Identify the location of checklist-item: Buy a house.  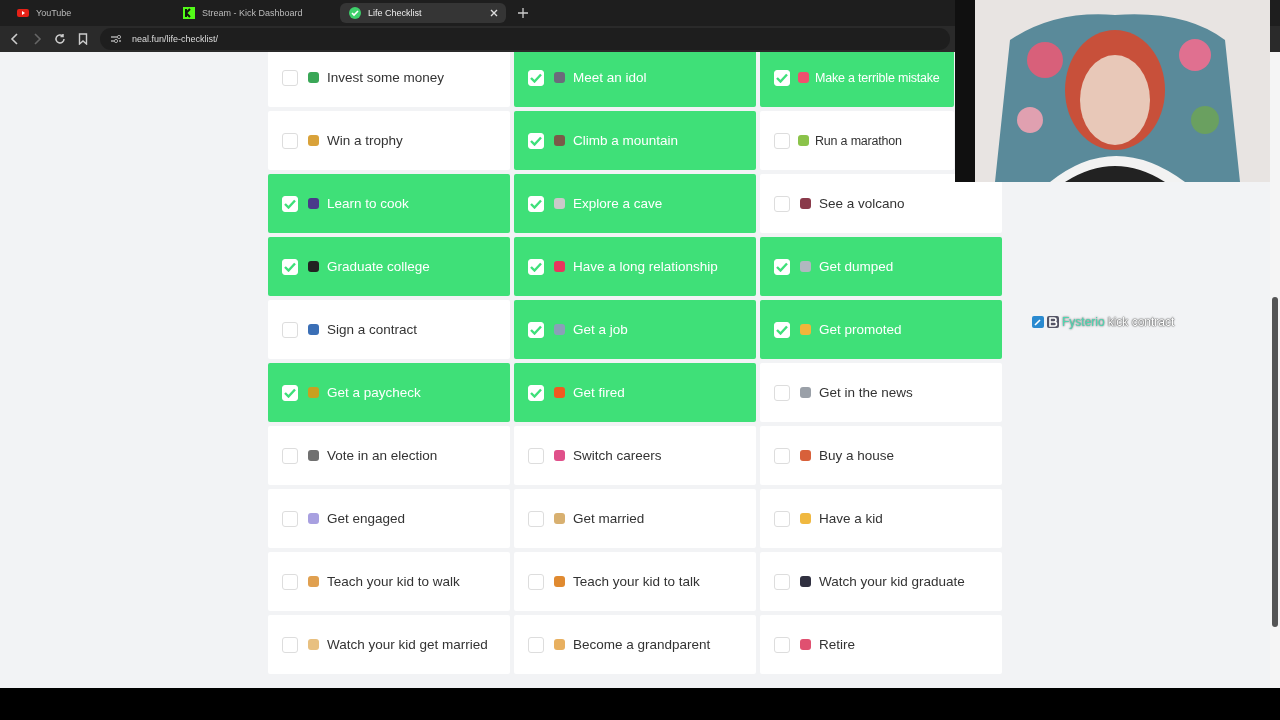
(881, 455).